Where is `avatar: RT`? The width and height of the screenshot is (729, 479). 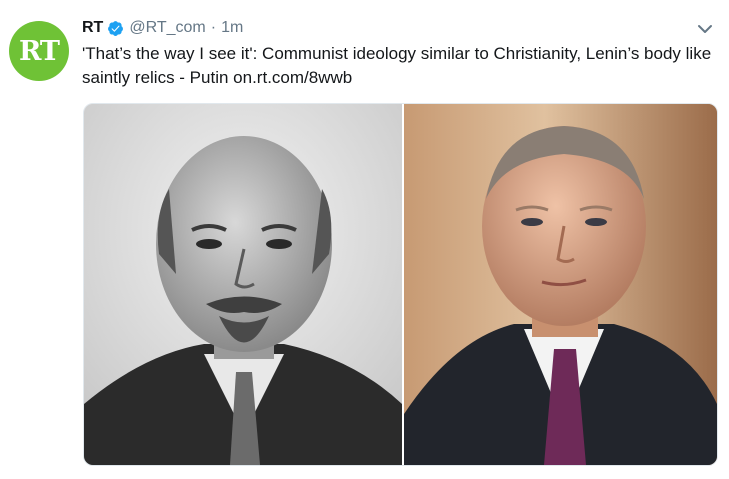 avatar: RT is located at coordinates (39, 51).